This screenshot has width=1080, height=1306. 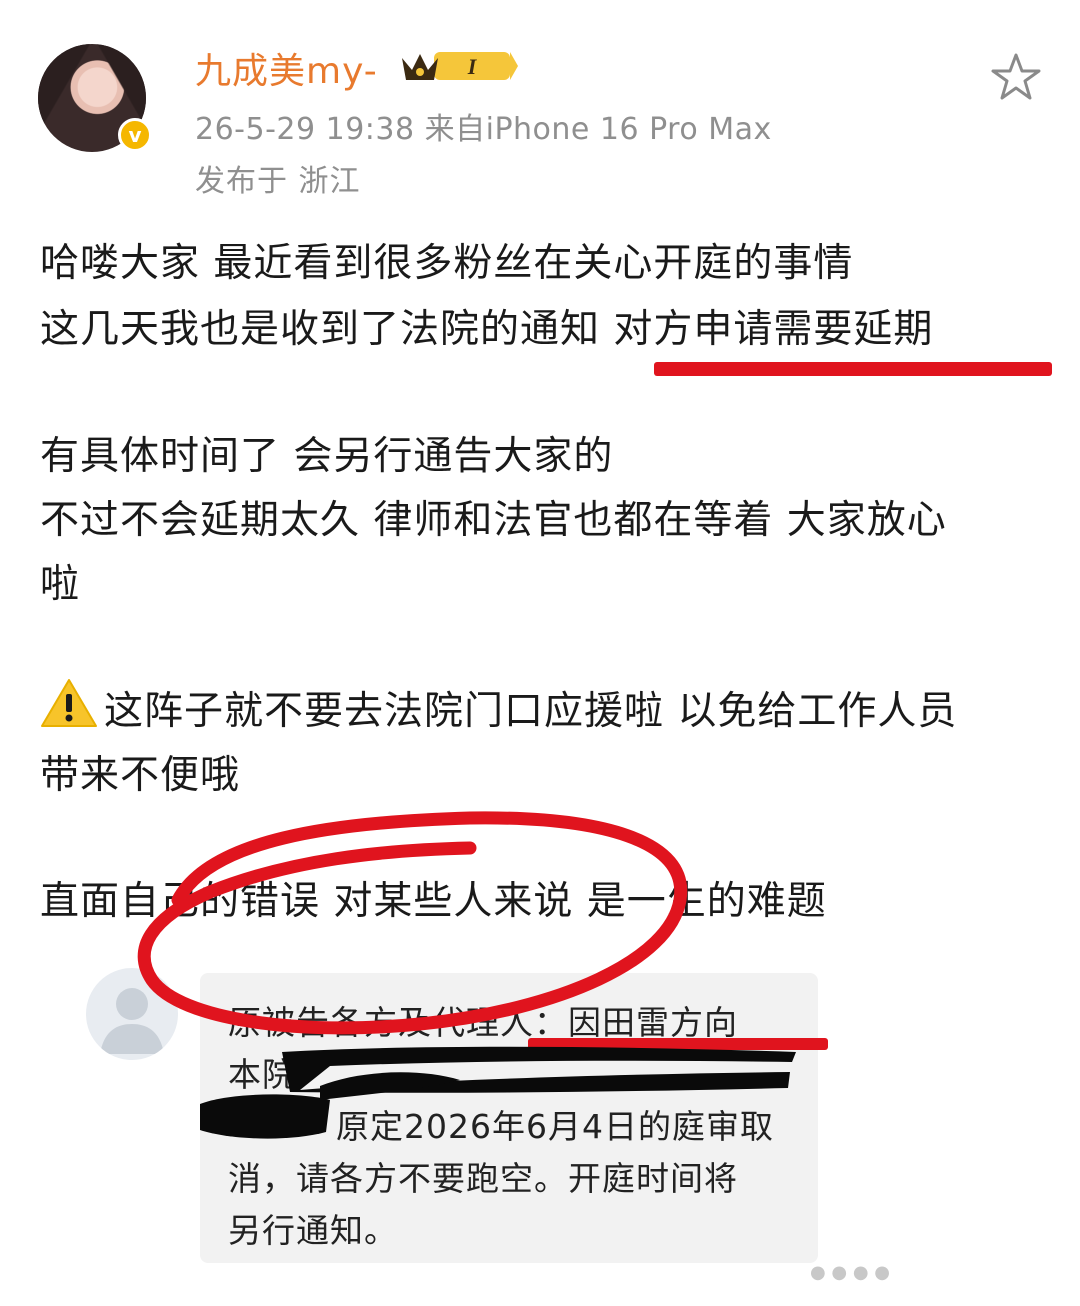 What do you see at coordinates (132, 1014) in the screenshot?
I see `default-avatar-icon` at bounding box center [132, 1014].